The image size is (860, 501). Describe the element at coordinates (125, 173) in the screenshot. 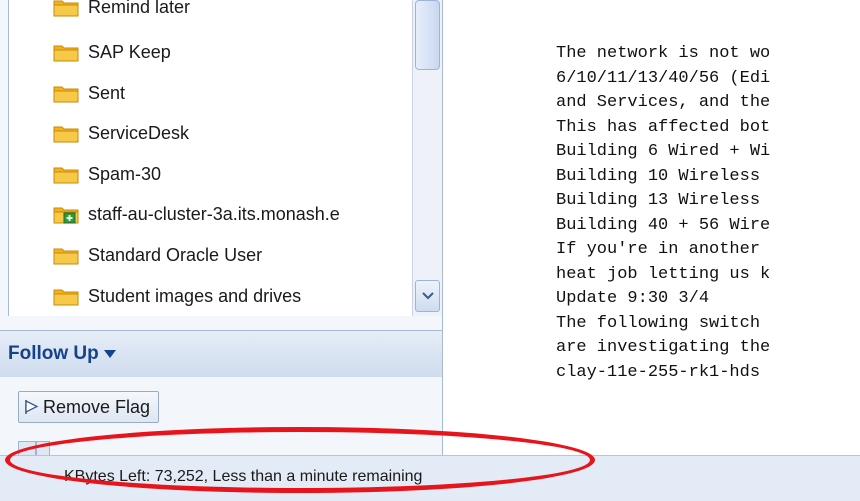

I see `folder-label: Spam-30` at that location.